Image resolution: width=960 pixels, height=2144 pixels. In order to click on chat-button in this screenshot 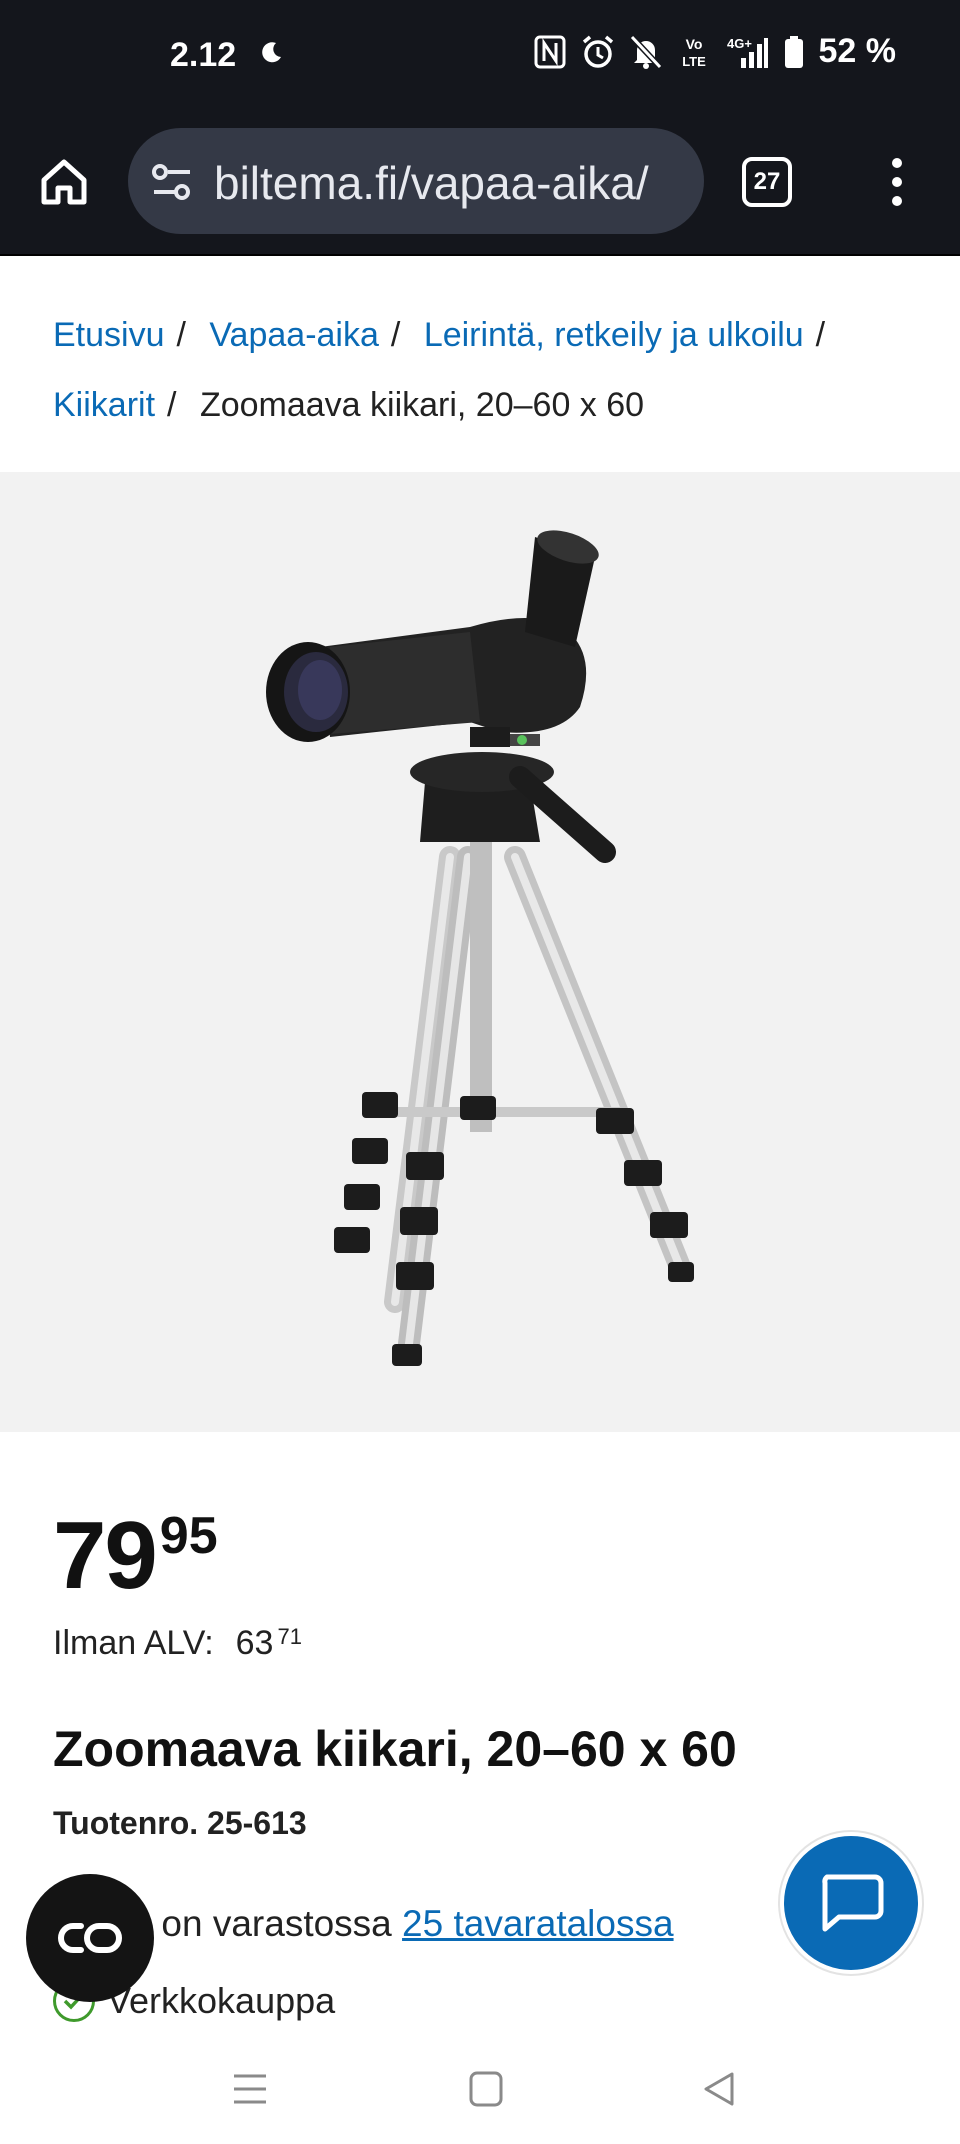, I will do `click(851, 1903)`.